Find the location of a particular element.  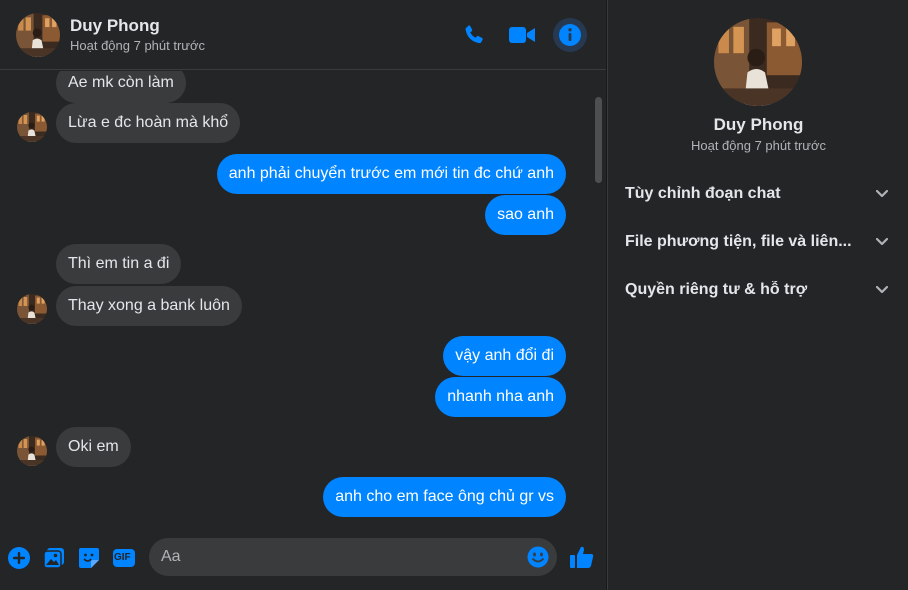

outgoing-message: vậy anh đổi đi is located at coordinates (504, 356).